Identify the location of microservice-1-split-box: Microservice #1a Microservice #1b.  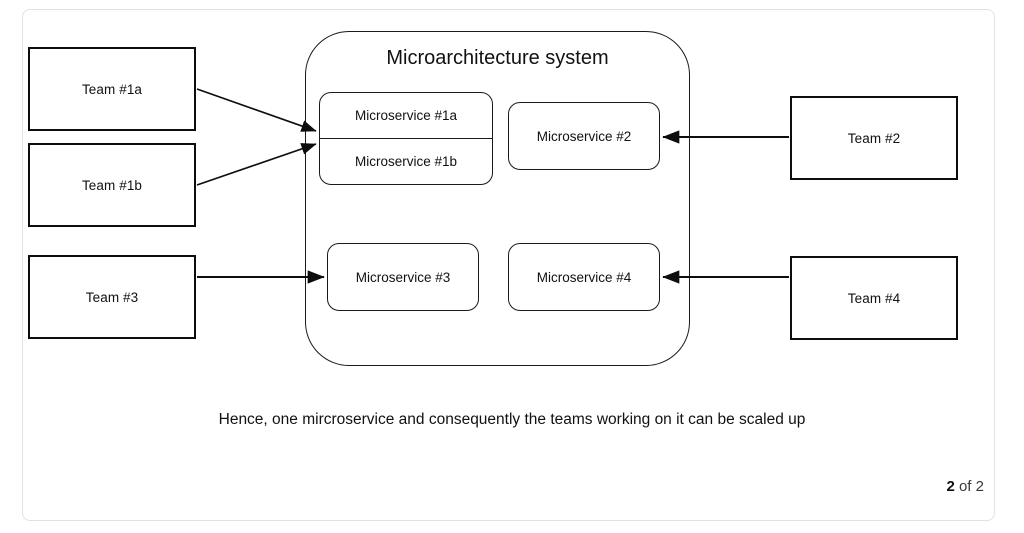
(406, 138).